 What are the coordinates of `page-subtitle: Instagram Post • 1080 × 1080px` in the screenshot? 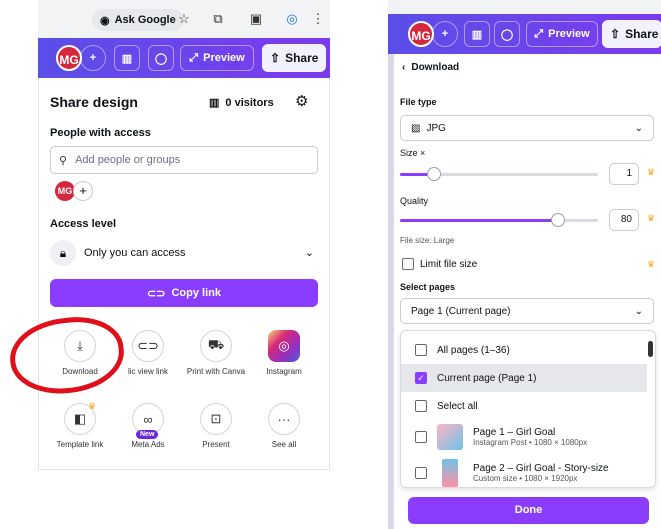 It's located at (530, 442).